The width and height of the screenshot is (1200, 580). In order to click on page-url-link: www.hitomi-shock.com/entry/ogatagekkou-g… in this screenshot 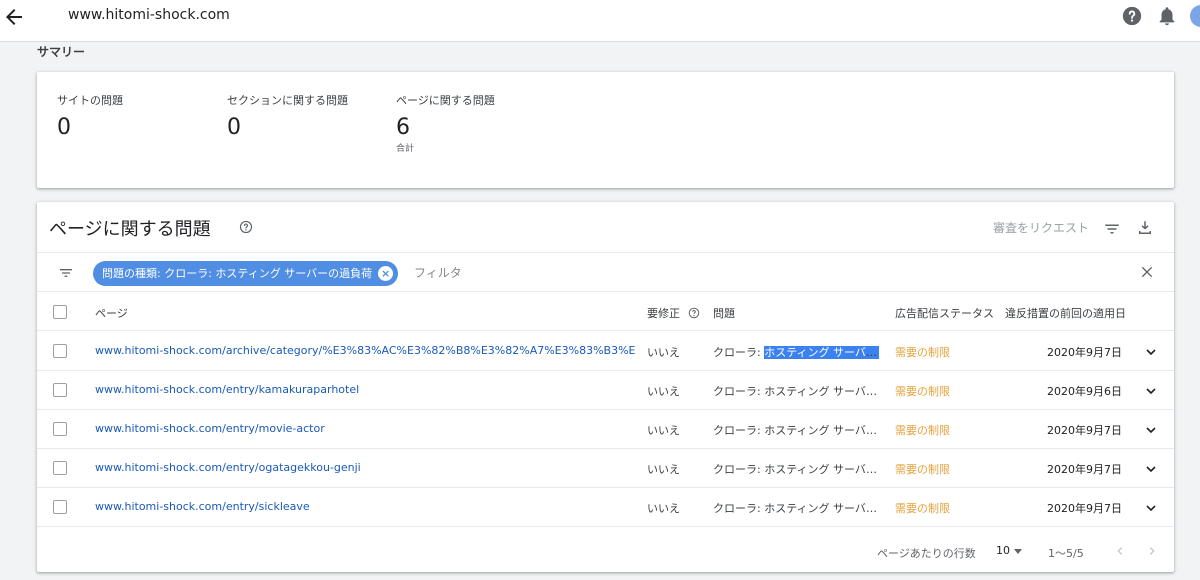, I will do `click(365, 467)`.